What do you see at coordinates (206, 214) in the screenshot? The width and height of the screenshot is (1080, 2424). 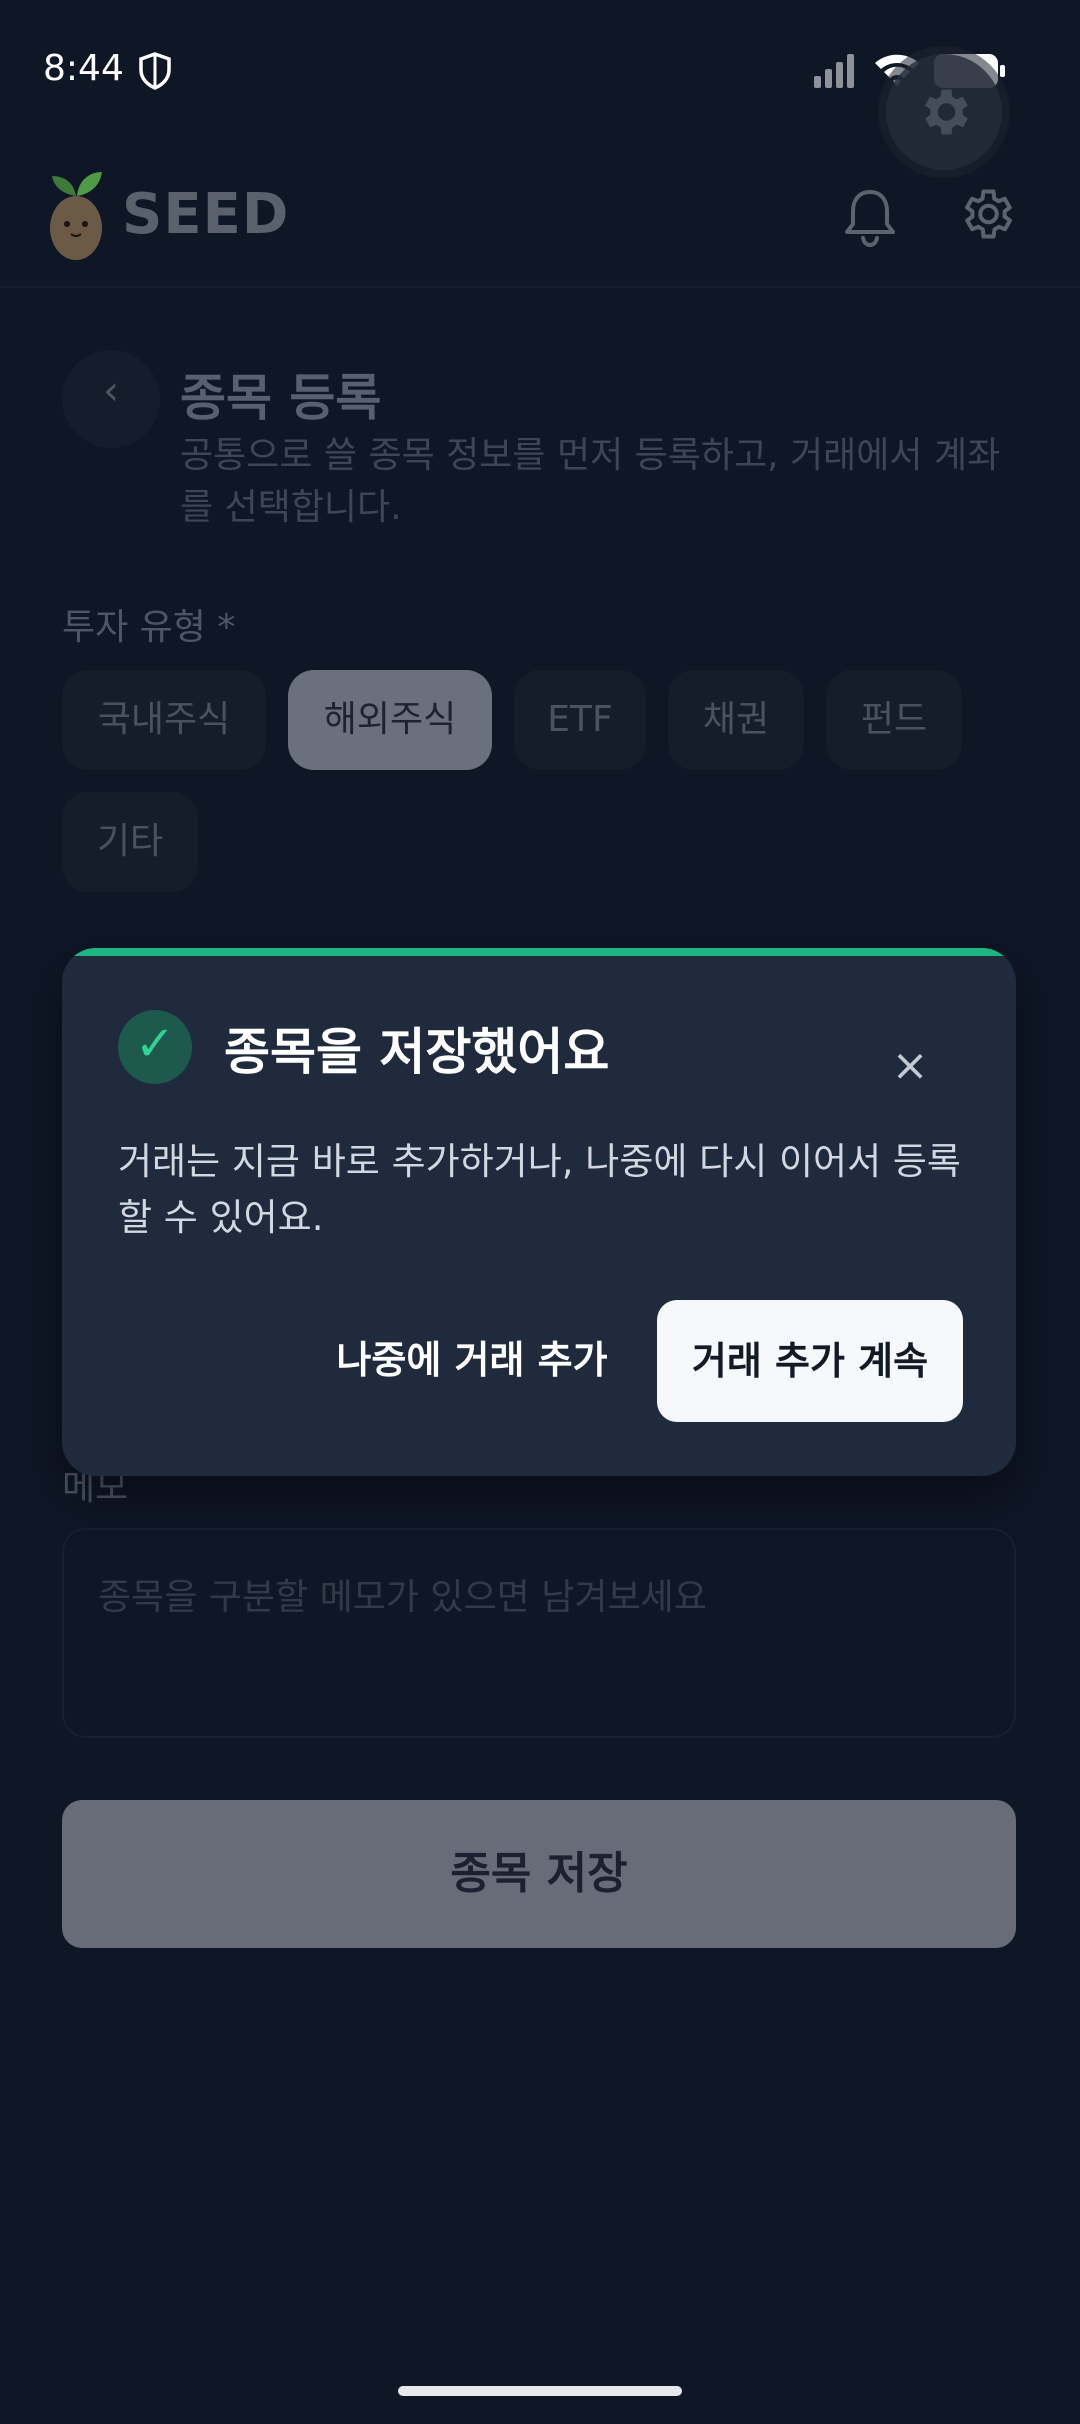 I see `app-name: SEED` at bounding box center [206, 214].